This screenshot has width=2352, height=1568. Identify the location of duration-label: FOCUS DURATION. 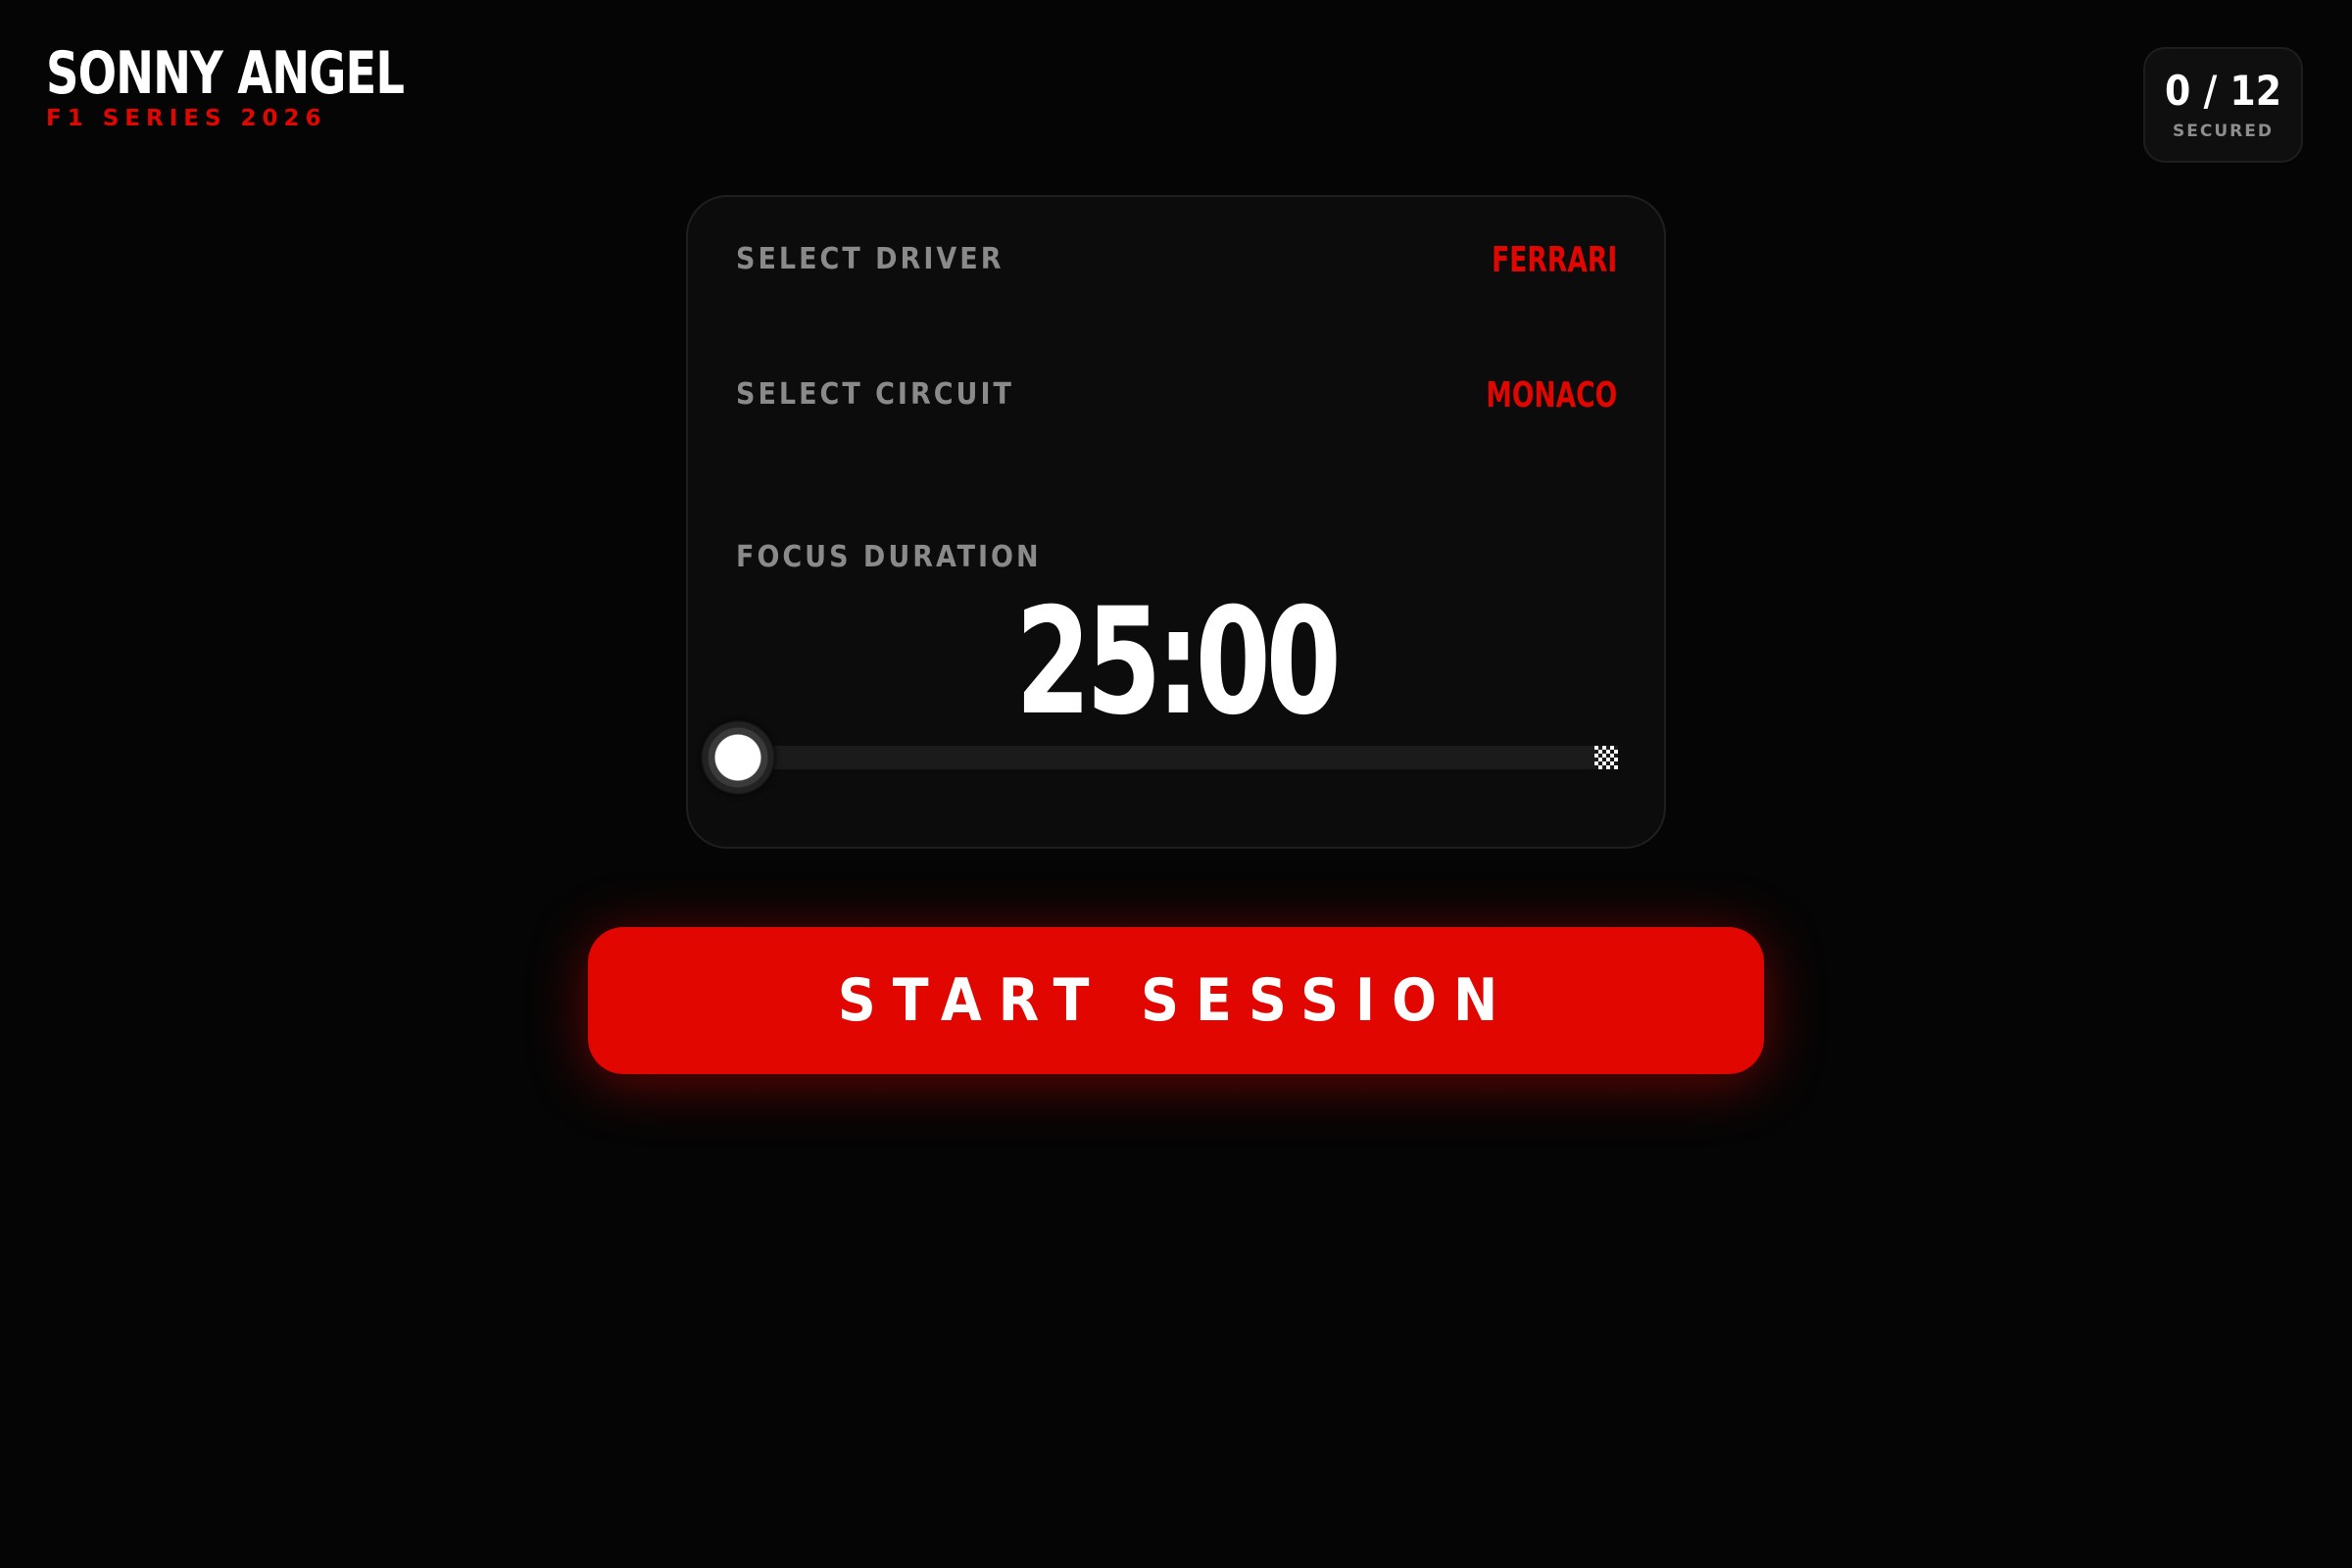
(889, 557).